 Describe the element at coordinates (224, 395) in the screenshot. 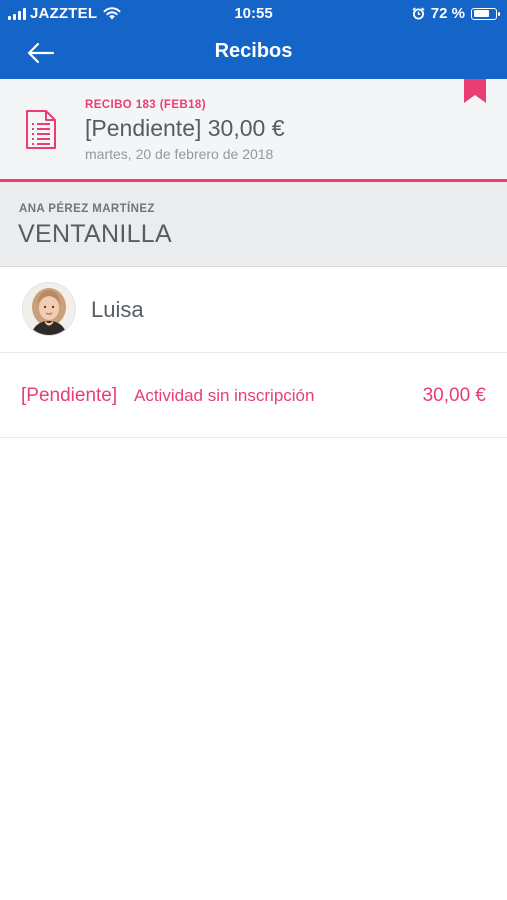

I see `line-description: Actividad sin inscripción` at that location.